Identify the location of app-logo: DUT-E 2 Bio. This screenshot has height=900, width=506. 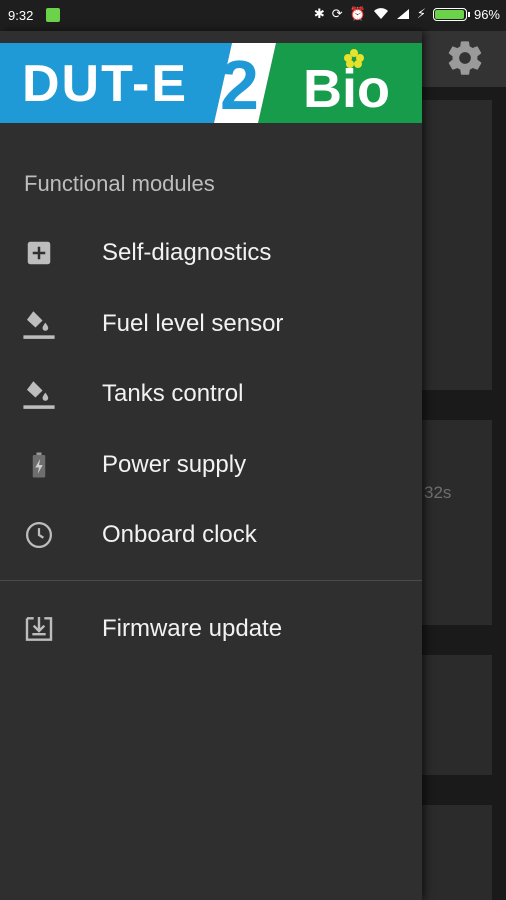
(211, 83).